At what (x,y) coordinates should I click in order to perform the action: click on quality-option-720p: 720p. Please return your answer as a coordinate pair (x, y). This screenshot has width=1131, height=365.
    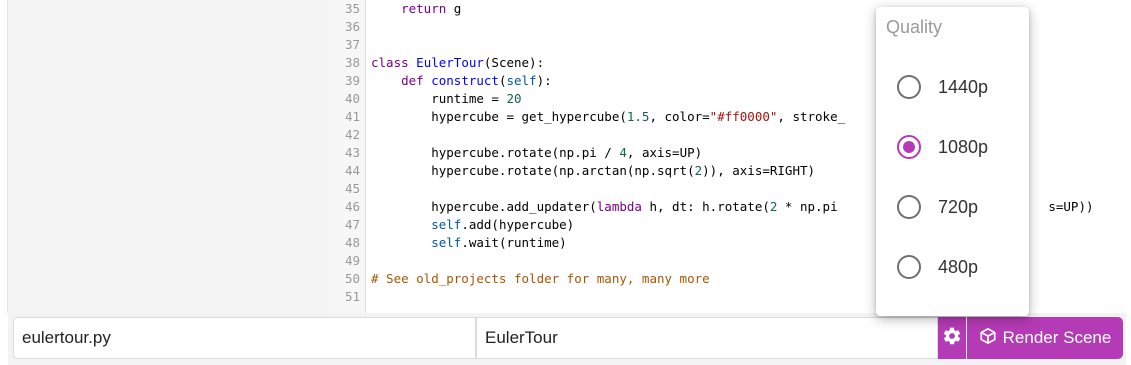
    Looking at the image, I should click on (952, 207).